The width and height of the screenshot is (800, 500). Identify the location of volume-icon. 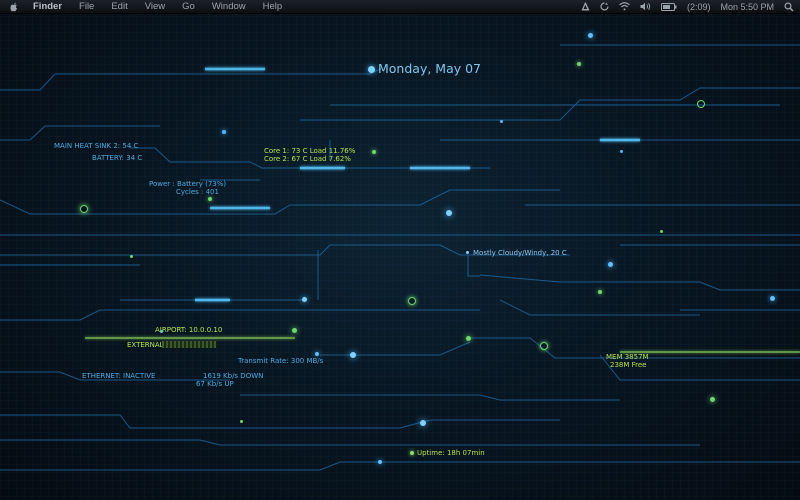
(645, 6).